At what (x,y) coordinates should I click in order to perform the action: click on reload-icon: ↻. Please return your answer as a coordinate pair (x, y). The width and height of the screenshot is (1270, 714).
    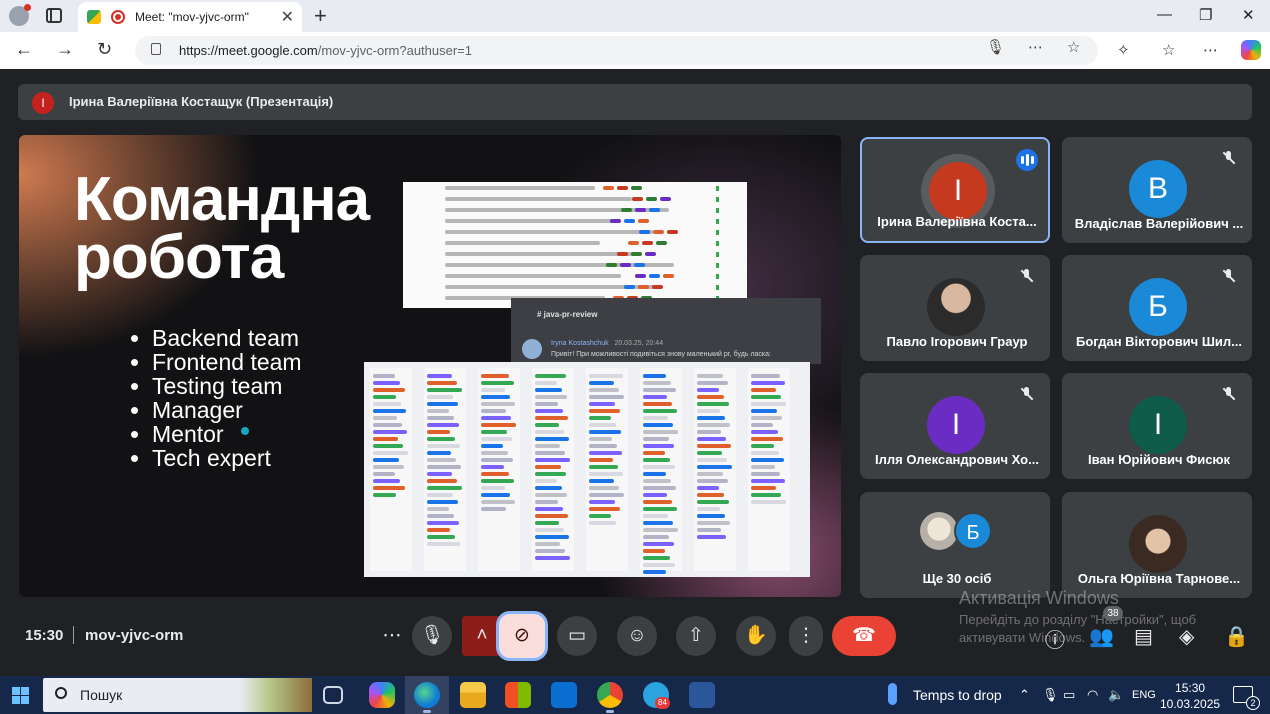
    Looking at the image, I should click on (104, 49).